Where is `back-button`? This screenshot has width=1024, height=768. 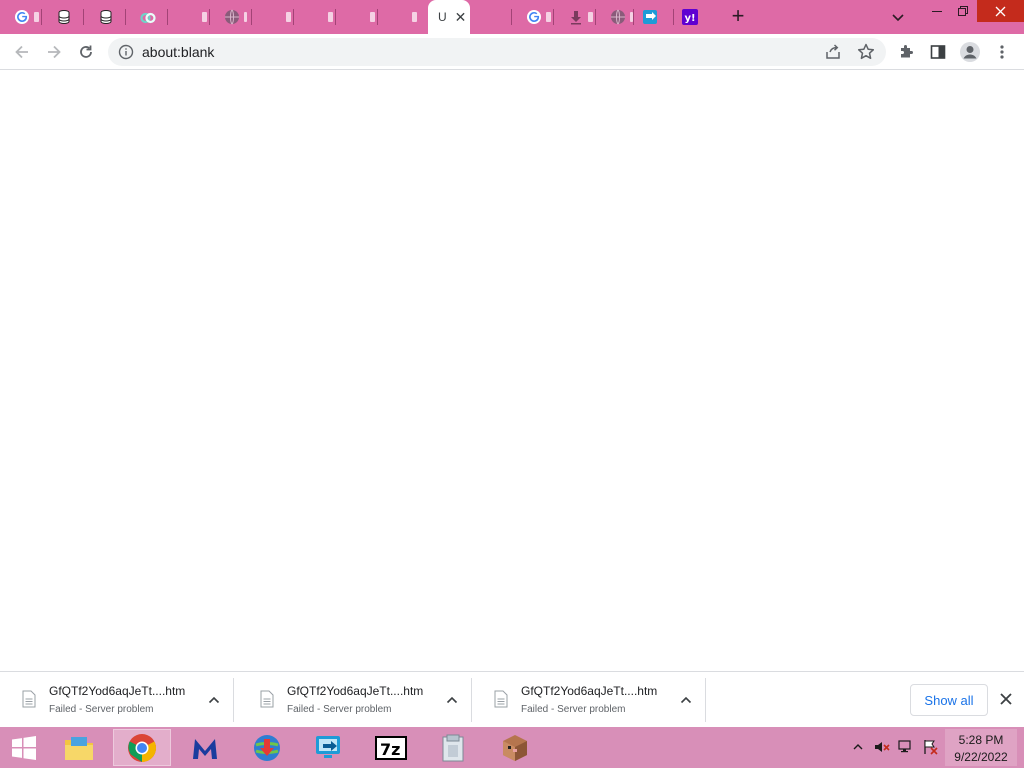
back-button is located at coordinates (22, 52).